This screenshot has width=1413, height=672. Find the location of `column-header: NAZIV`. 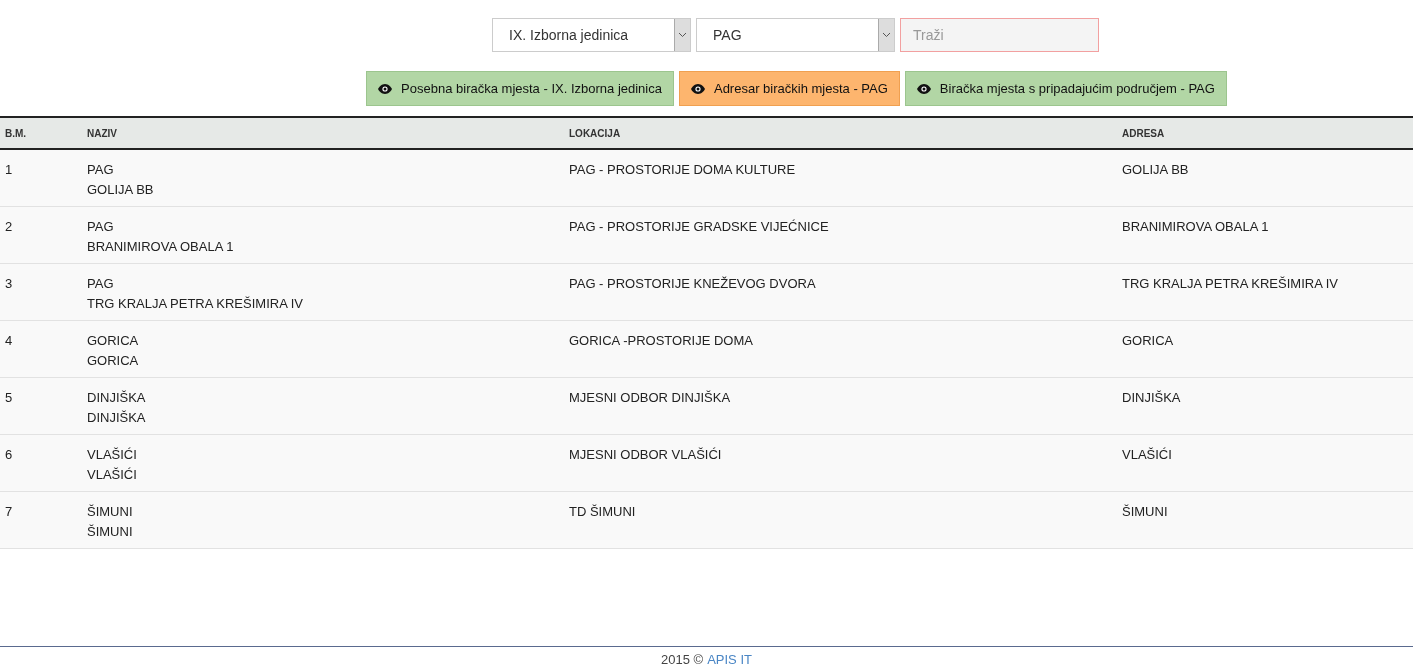

column-header: NAZIV is located at coordinates (102, 133).